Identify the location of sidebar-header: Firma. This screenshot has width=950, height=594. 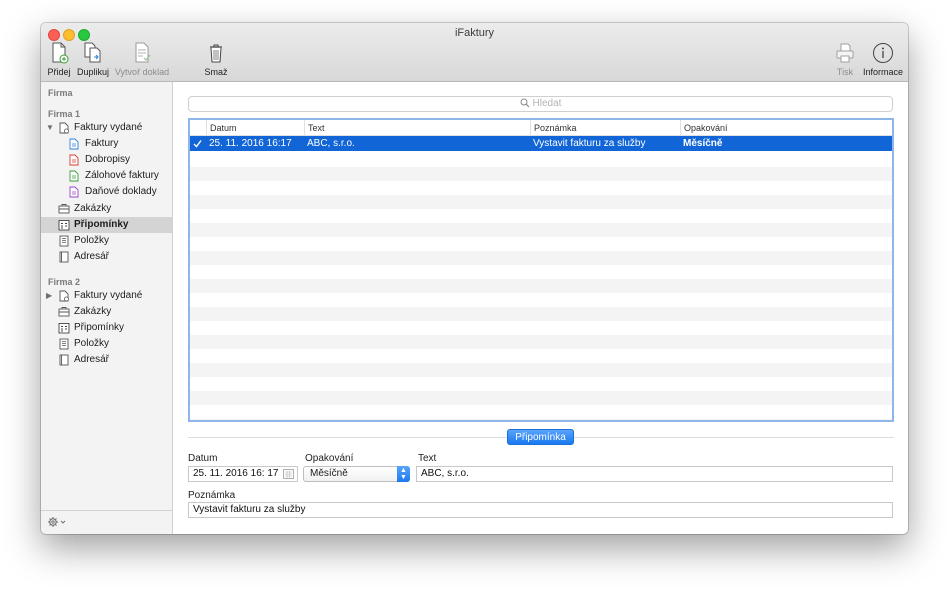
(60, 93).